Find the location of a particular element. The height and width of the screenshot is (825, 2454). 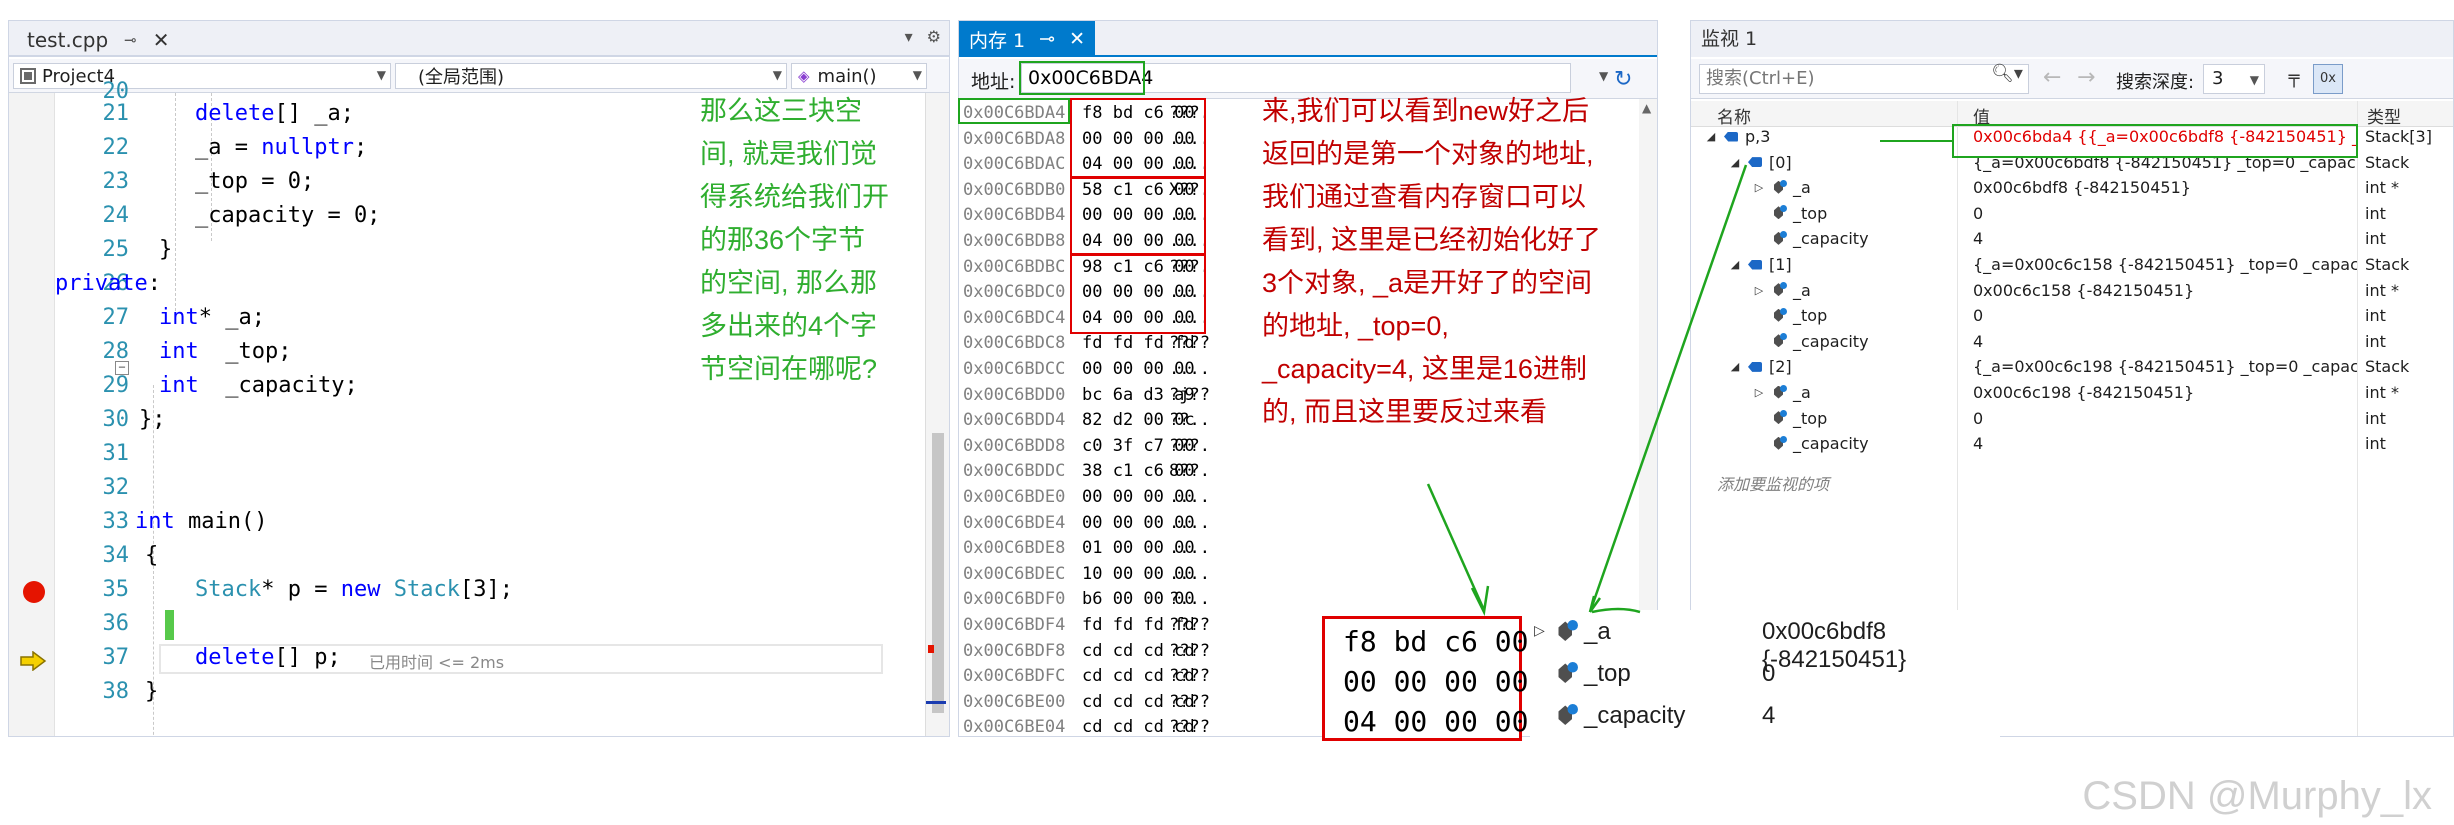

watermark: CSDN @Murphy_lx is located at coordinates (2257, 796).